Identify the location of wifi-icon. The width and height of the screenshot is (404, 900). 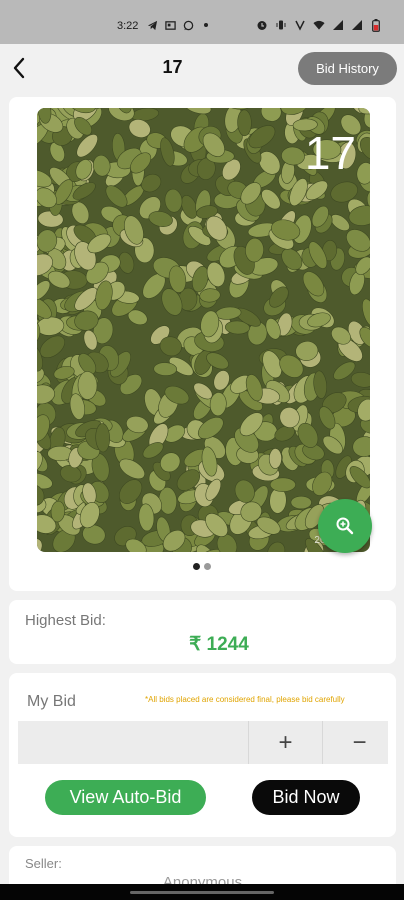
(319, 25).